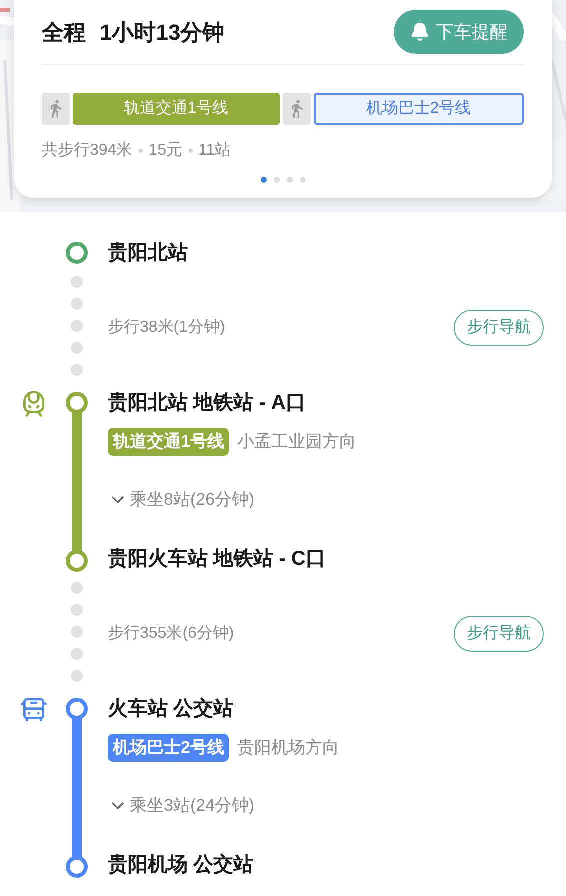 The image size is (566, 896). Describe the element at coordinates (296, 442) in the screenshot. I see `direction-text: 小孟工业园方向` at that location.